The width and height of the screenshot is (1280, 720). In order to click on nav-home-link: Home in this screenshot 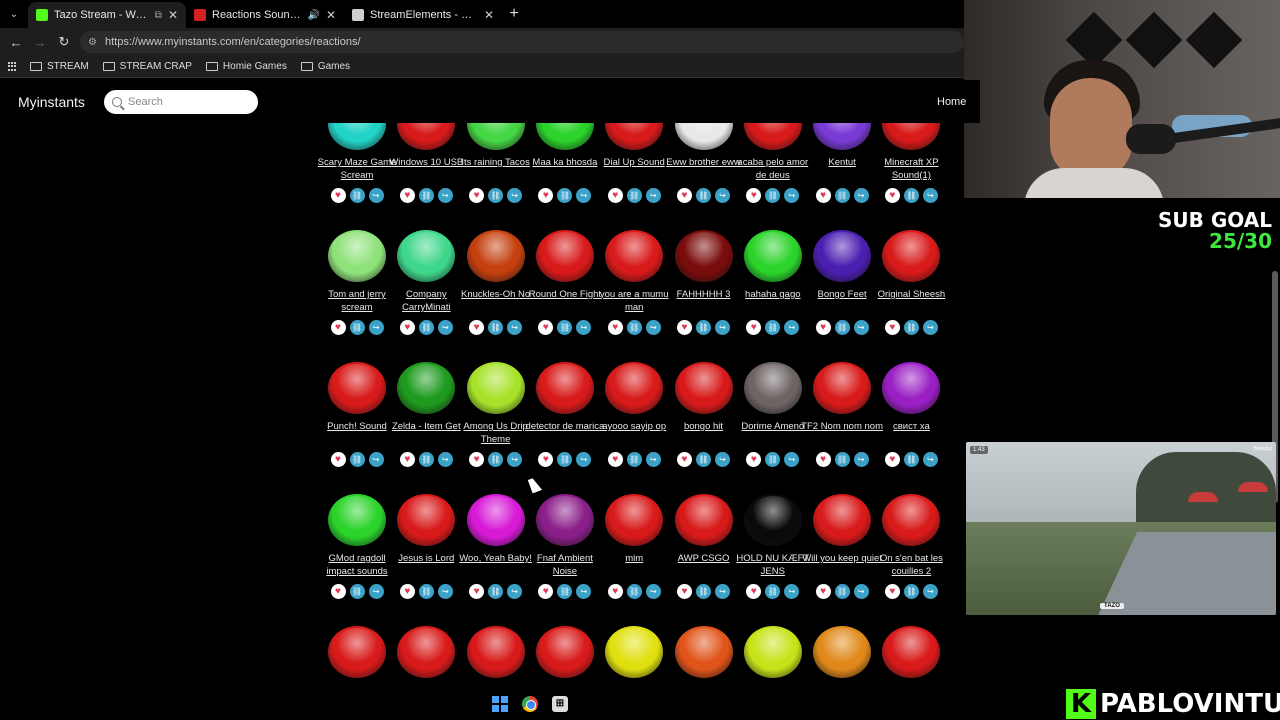, I will do `click(951, 102)`.